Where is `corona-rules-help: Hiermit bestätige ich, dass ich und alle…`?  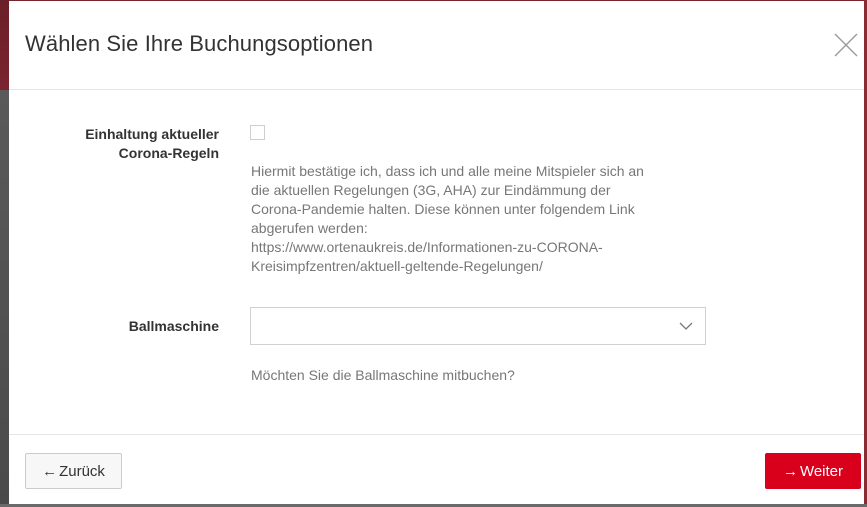
corona-rules-help: Hiermit bestätige ich, dass ich und alle… is located at coordinates (481, 219).